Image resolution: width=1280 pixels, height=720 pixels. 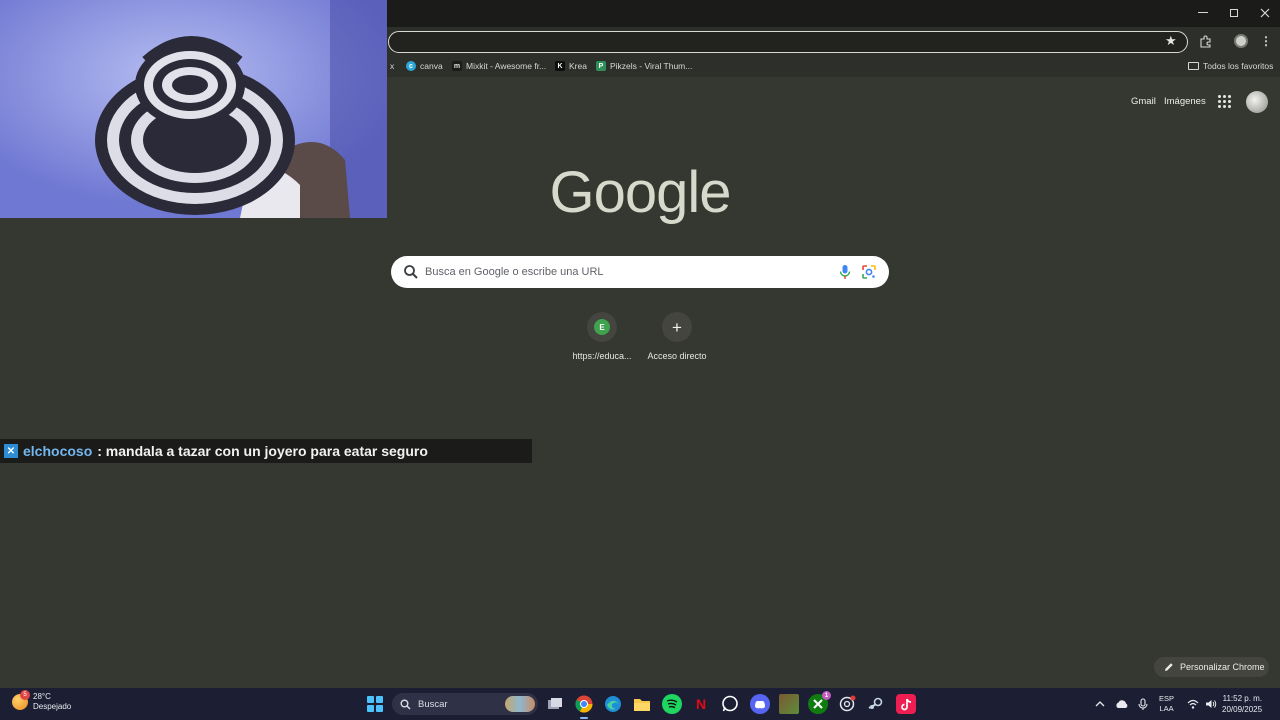 What do you see at coordinates (1257, 102) in the screenshot?
I see `account-avatar` at bounding box center [1257, 102].